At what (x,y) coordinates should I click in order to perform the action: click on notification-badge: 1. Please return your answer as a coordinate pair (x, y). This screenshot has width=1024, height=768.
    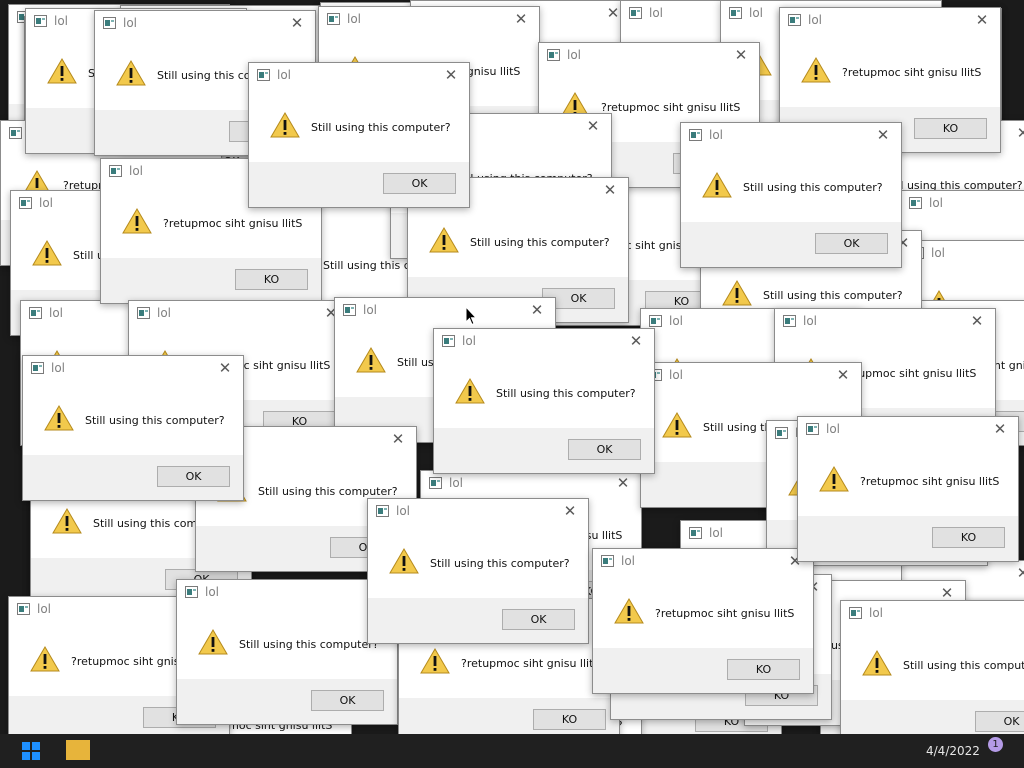
    Looking at the image, I should click on (995, 744).